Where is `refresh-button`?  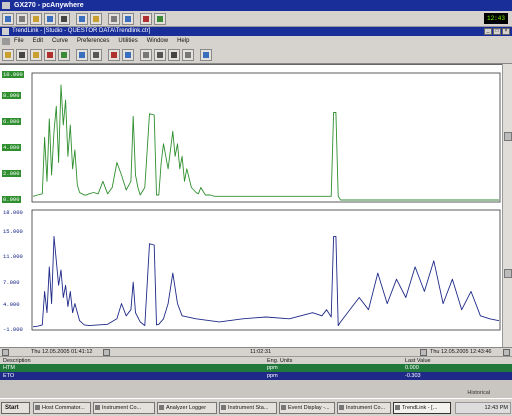 refresh-button is located at coordinates (82, 55).